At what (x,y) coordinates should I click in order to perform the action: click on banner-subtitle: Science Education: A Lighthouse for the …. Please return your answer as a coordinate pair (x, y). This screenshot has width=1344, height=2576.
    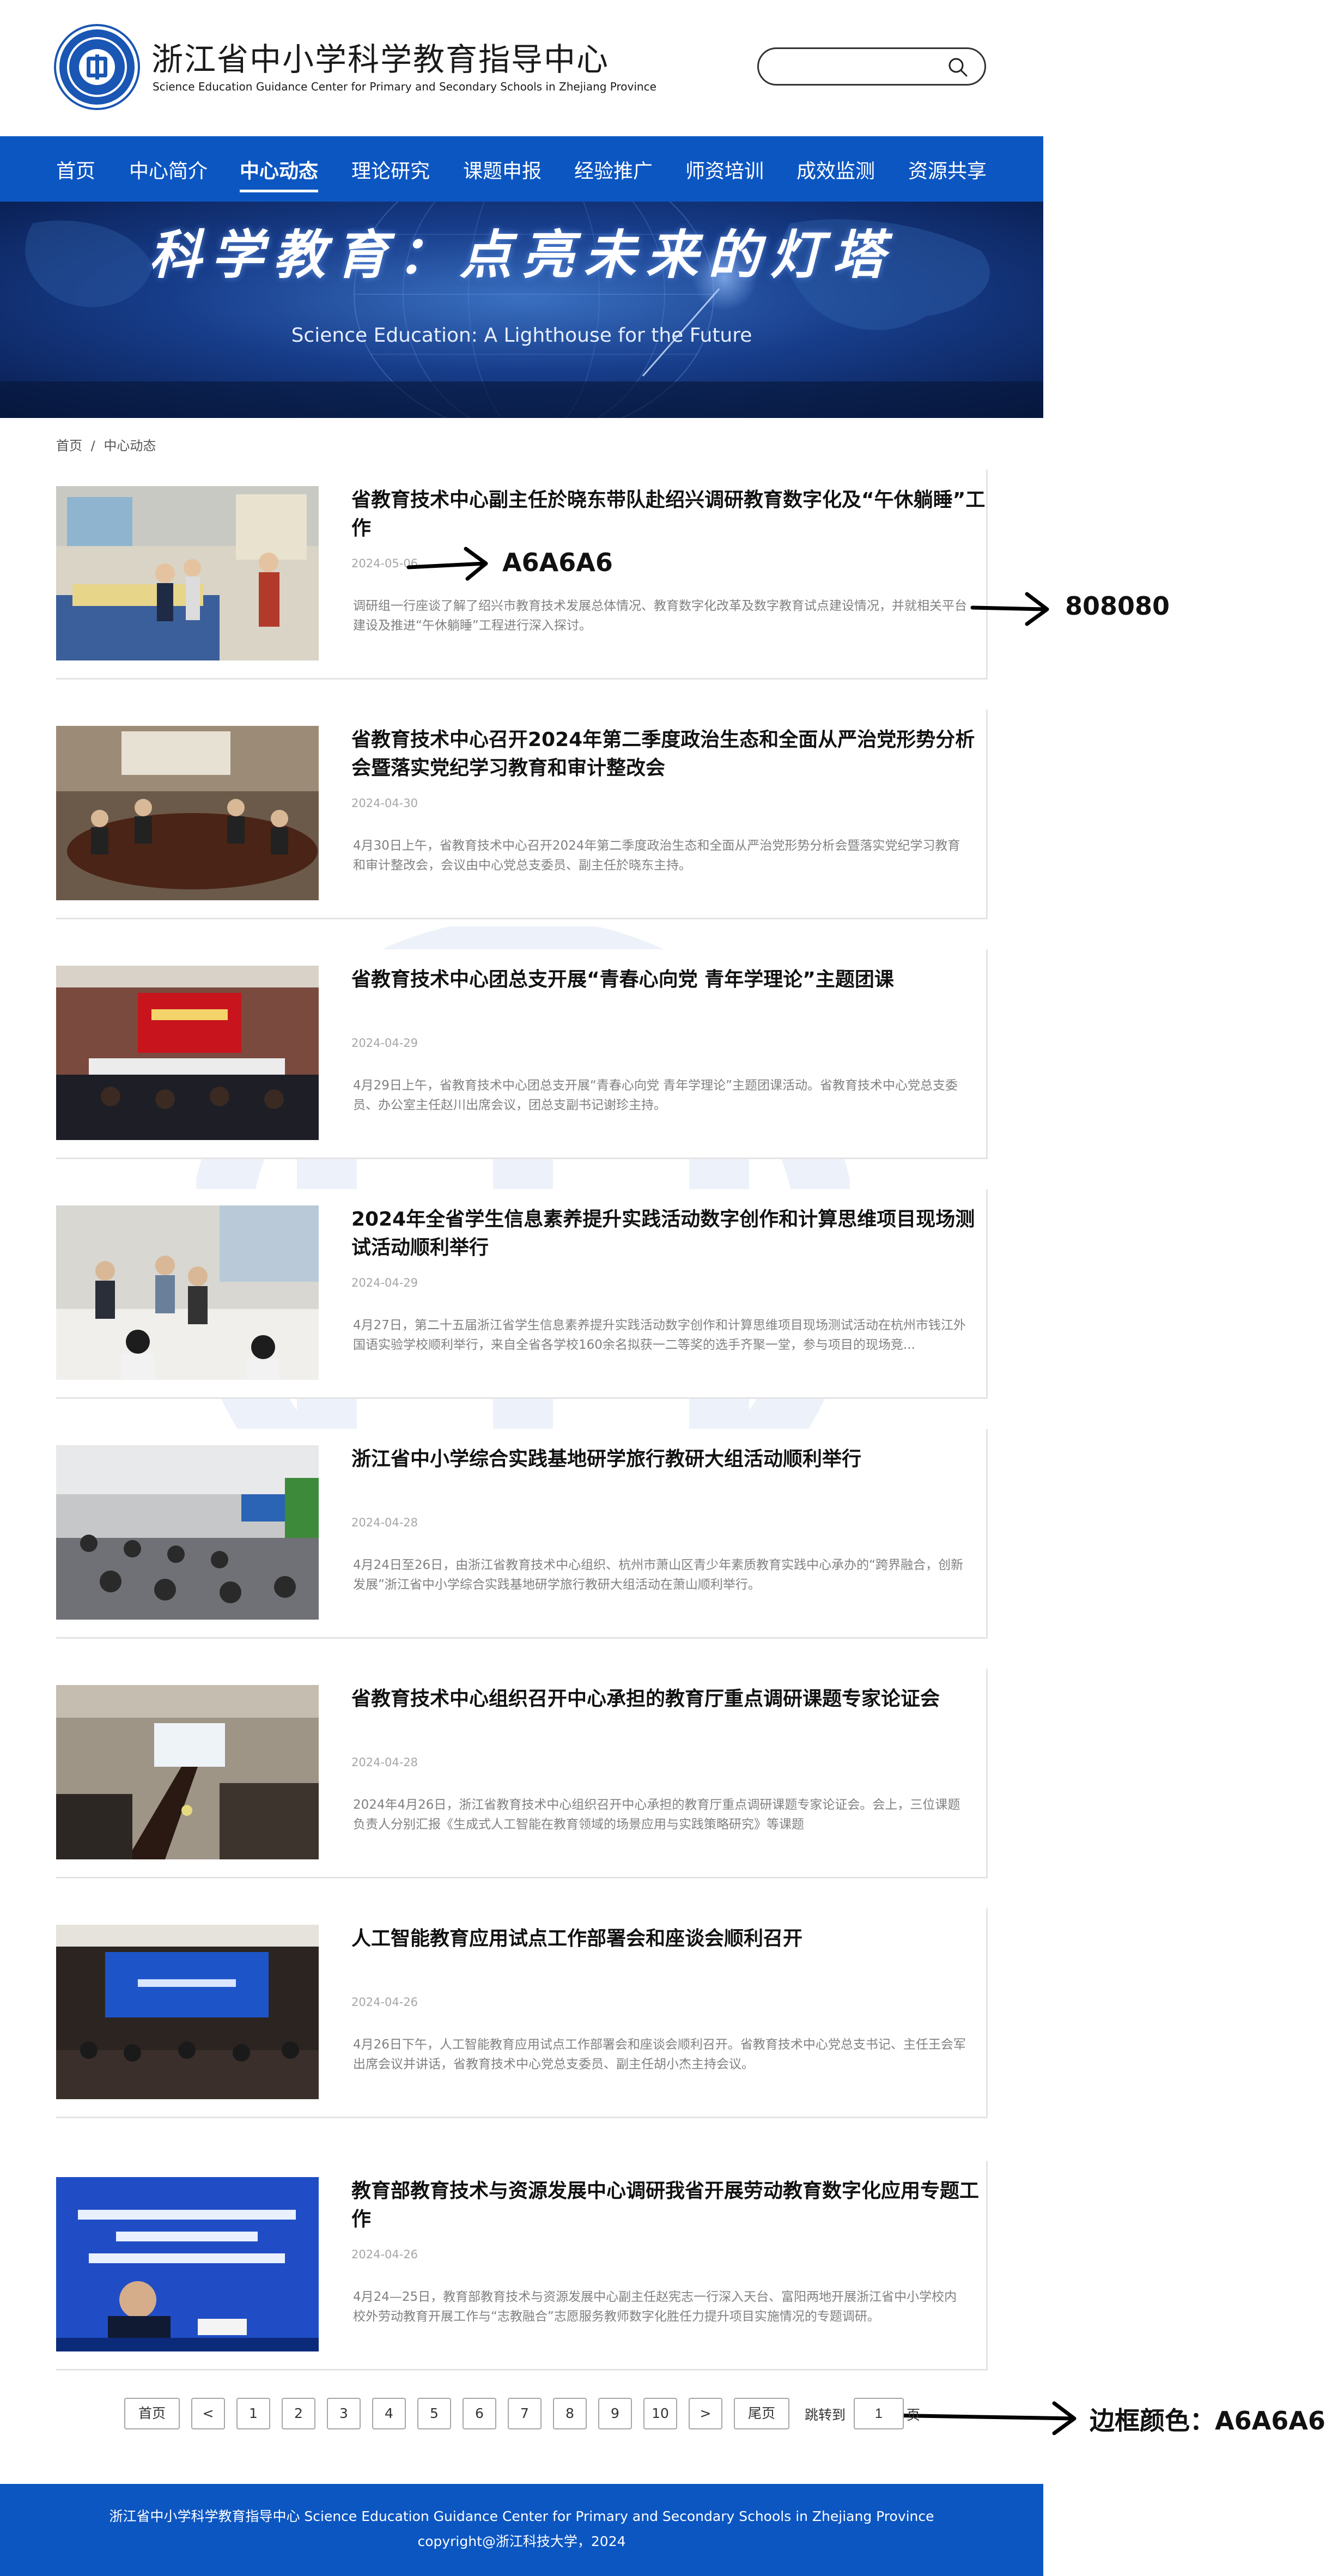
    Looking at the image, I should click on (522, 336).